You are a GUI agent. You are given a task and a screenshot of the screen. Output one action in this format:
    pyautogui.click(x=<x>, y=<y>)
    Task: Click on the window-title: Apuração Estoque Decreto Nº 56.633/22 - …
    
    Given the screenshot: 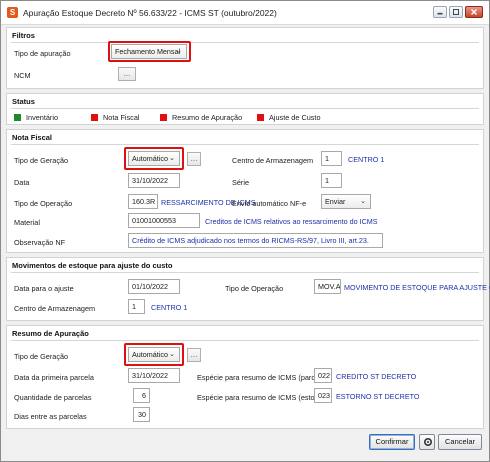 What is the action you would take?
    pyautogui.click(x=150, y=13)
    